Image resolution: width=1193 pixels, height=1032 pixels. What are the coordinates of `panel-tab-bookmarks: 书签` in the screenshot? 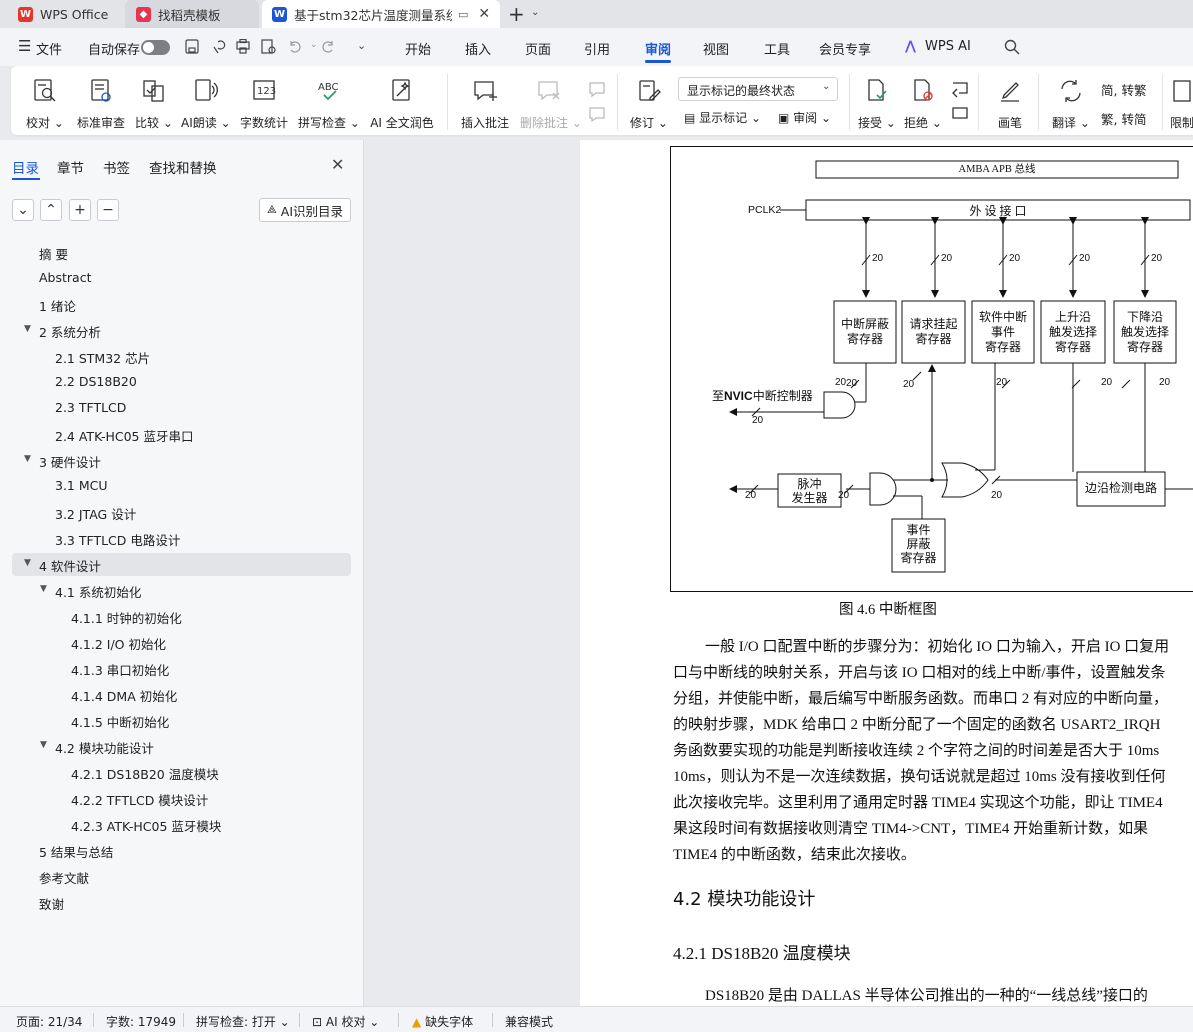 It's located at (116, 167).